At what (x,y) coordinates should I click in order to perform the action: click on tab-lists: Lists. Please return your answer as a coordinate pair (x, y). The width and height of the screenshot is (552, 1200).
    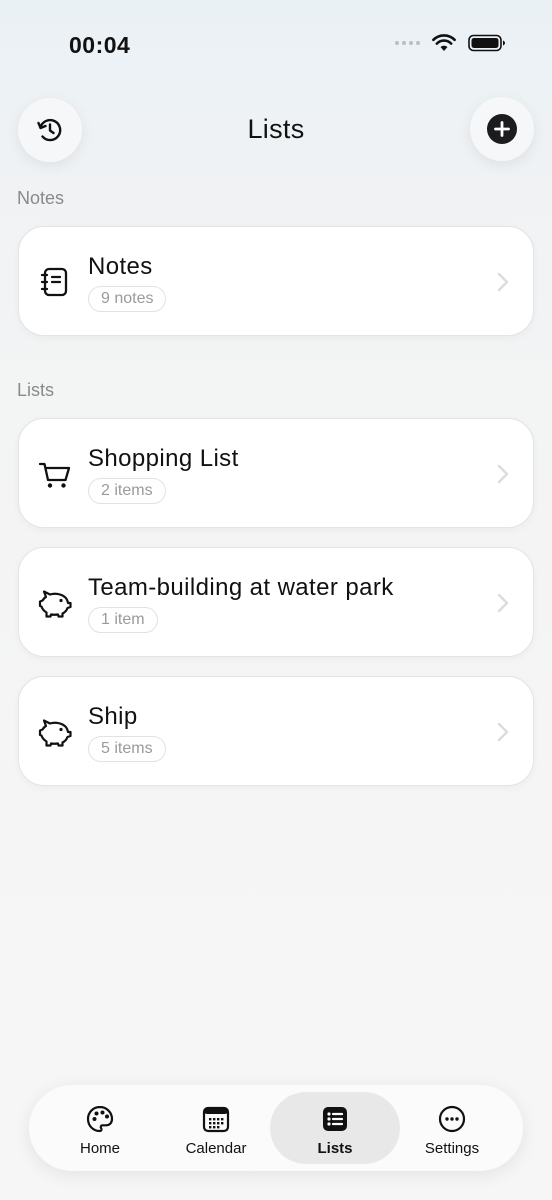
    Looking at the image, I should click on (335, 1128).